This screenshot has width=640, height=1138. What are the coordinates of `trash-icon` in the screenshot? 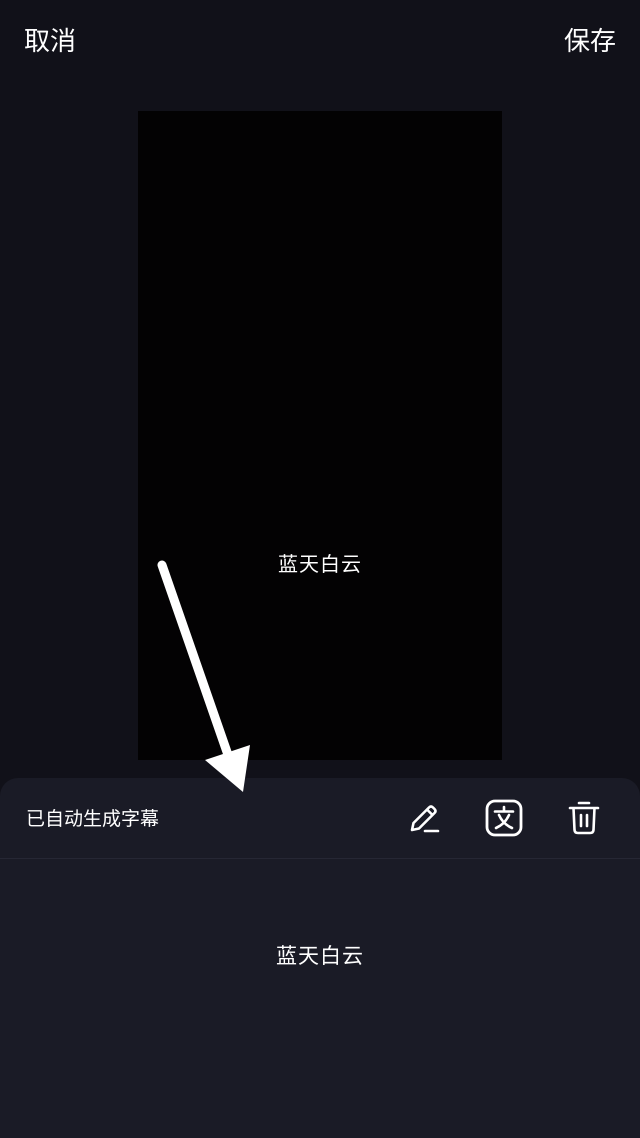 It's located at (584, 818).